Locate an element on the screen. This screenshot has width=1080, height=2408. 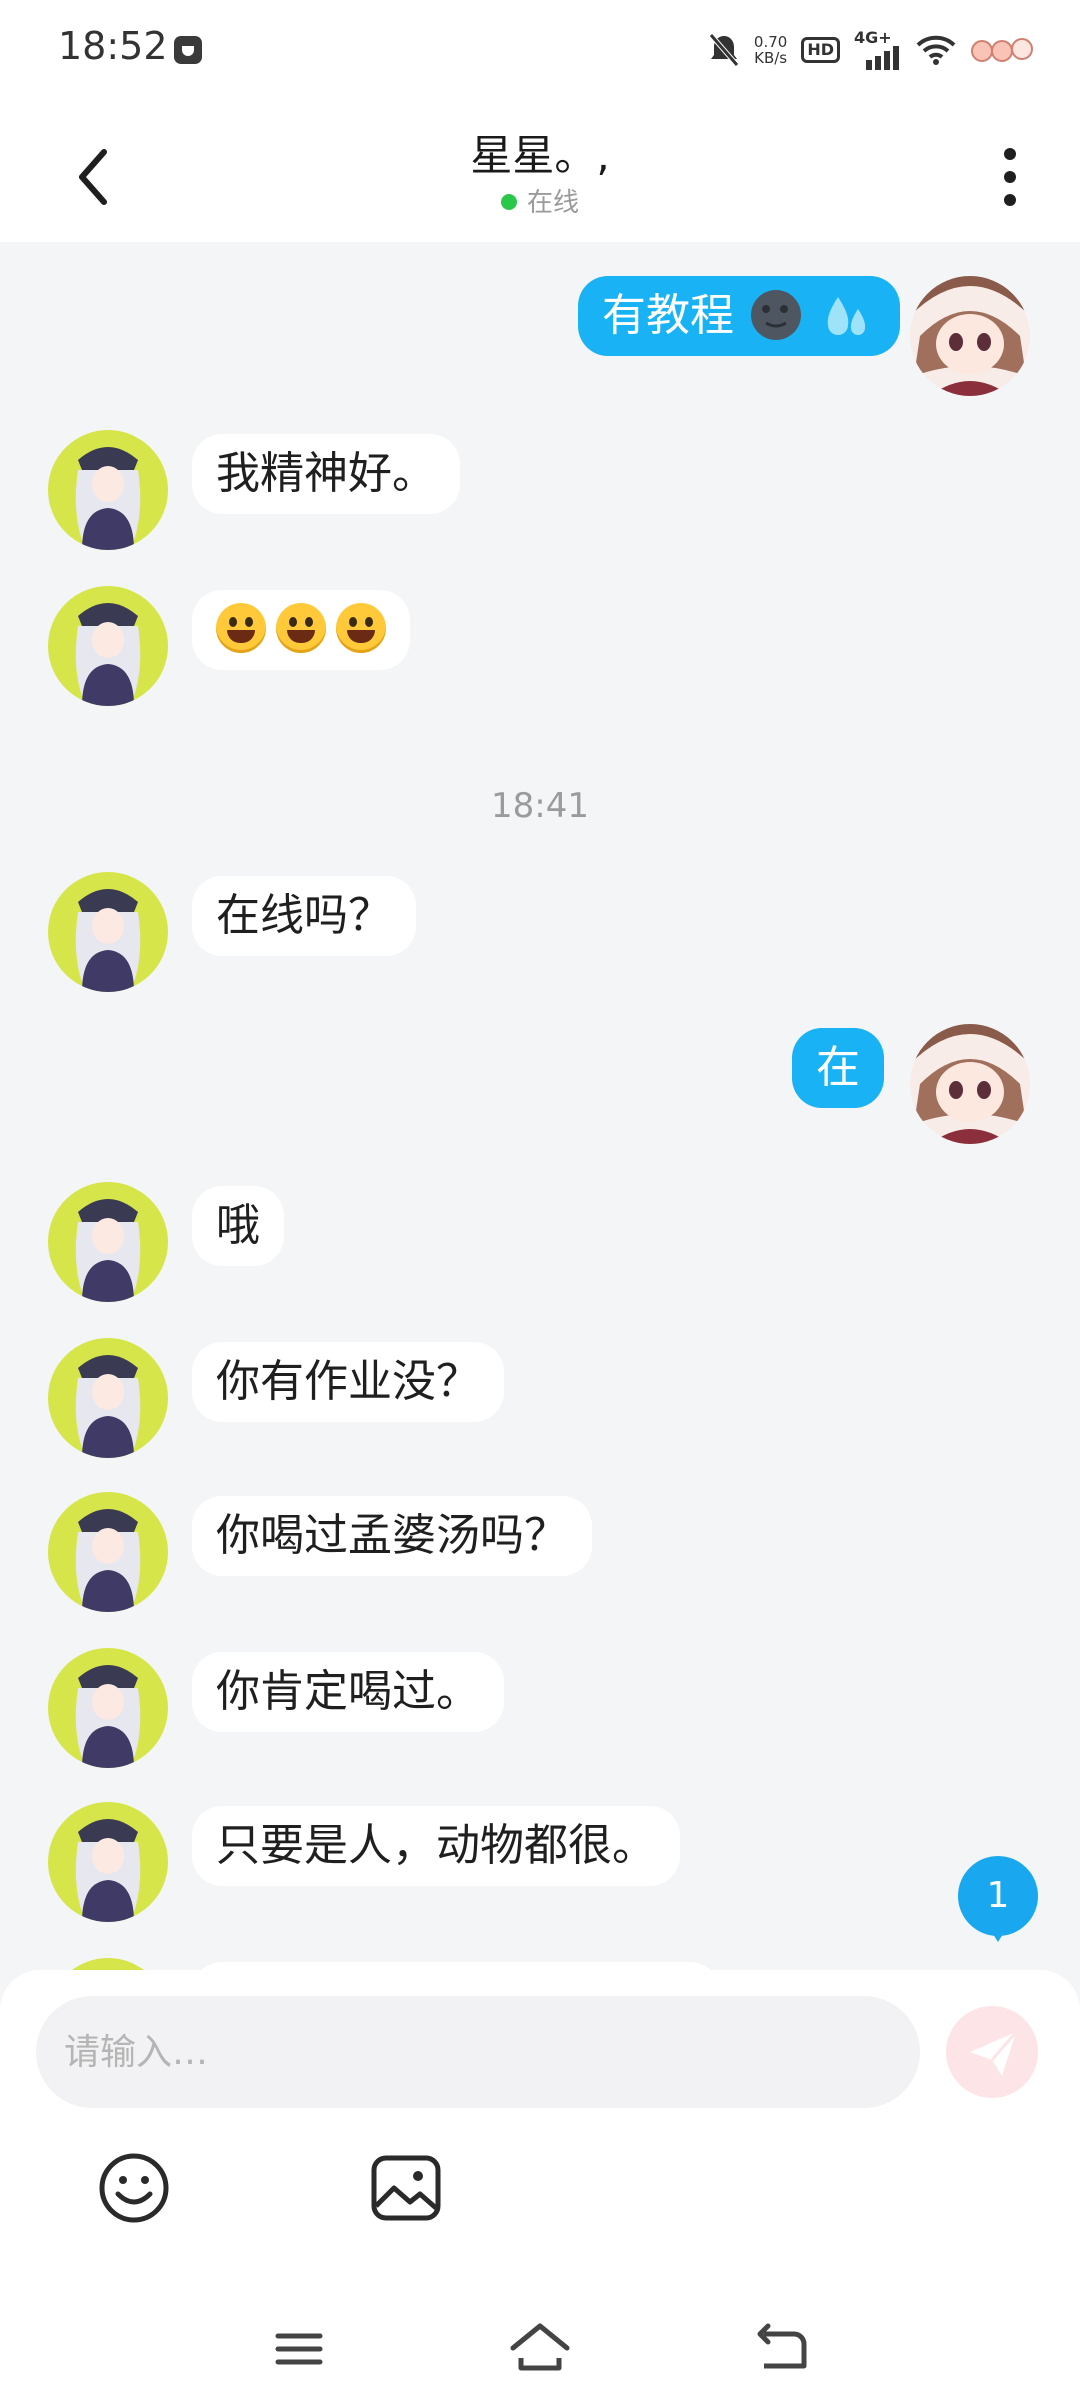
message-text: 你肯定喝过。 is located at coordinates (348, 1691).